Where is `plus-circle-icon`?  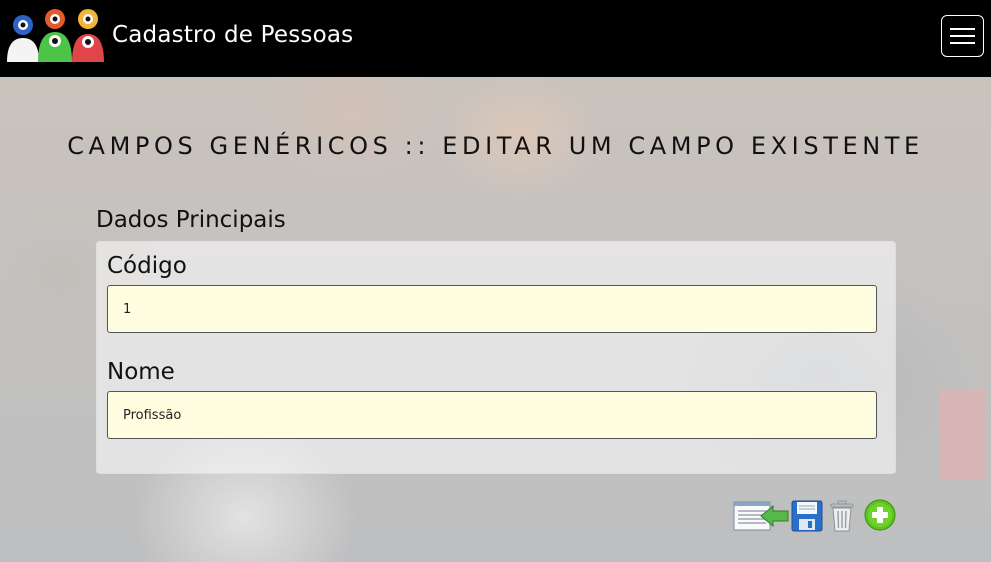 plus-circle-icon is located at coordinates (880, 515).